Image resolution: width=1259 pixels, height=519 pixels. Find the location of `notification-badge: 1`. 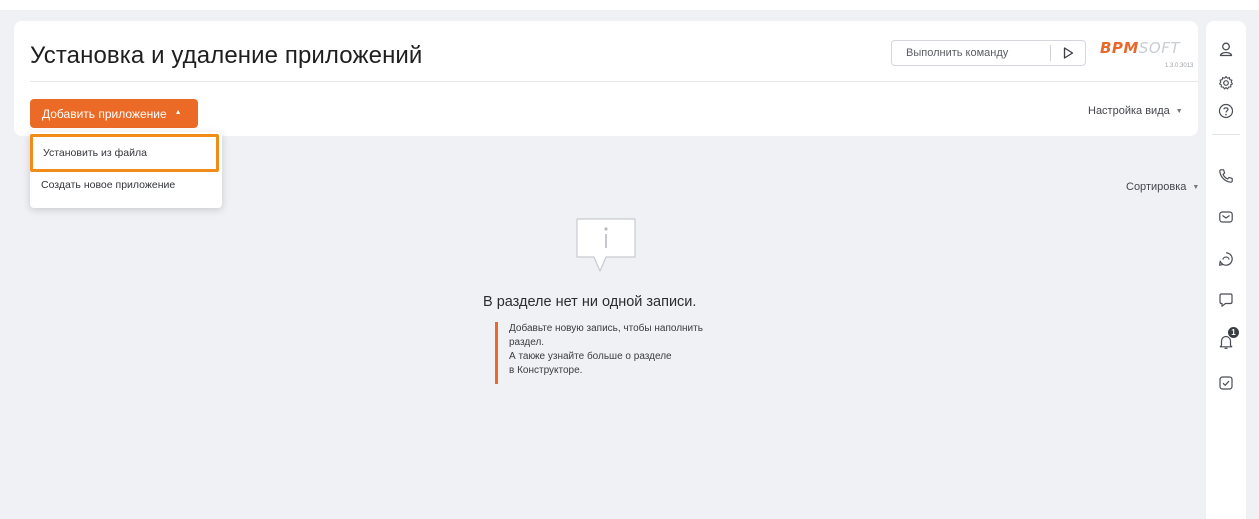

notification-badge: 1 is located at coordinates (1233, 332).